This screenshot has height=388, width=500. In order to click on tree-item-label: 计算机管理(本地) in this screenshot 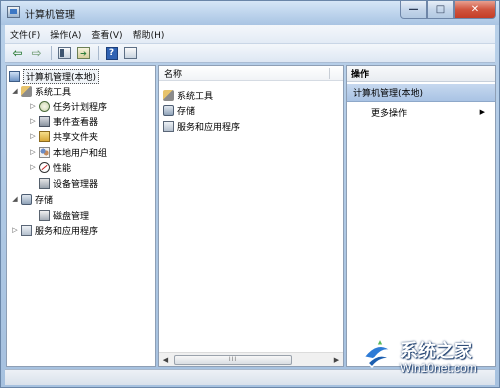, I will do `click(61, 76)`.